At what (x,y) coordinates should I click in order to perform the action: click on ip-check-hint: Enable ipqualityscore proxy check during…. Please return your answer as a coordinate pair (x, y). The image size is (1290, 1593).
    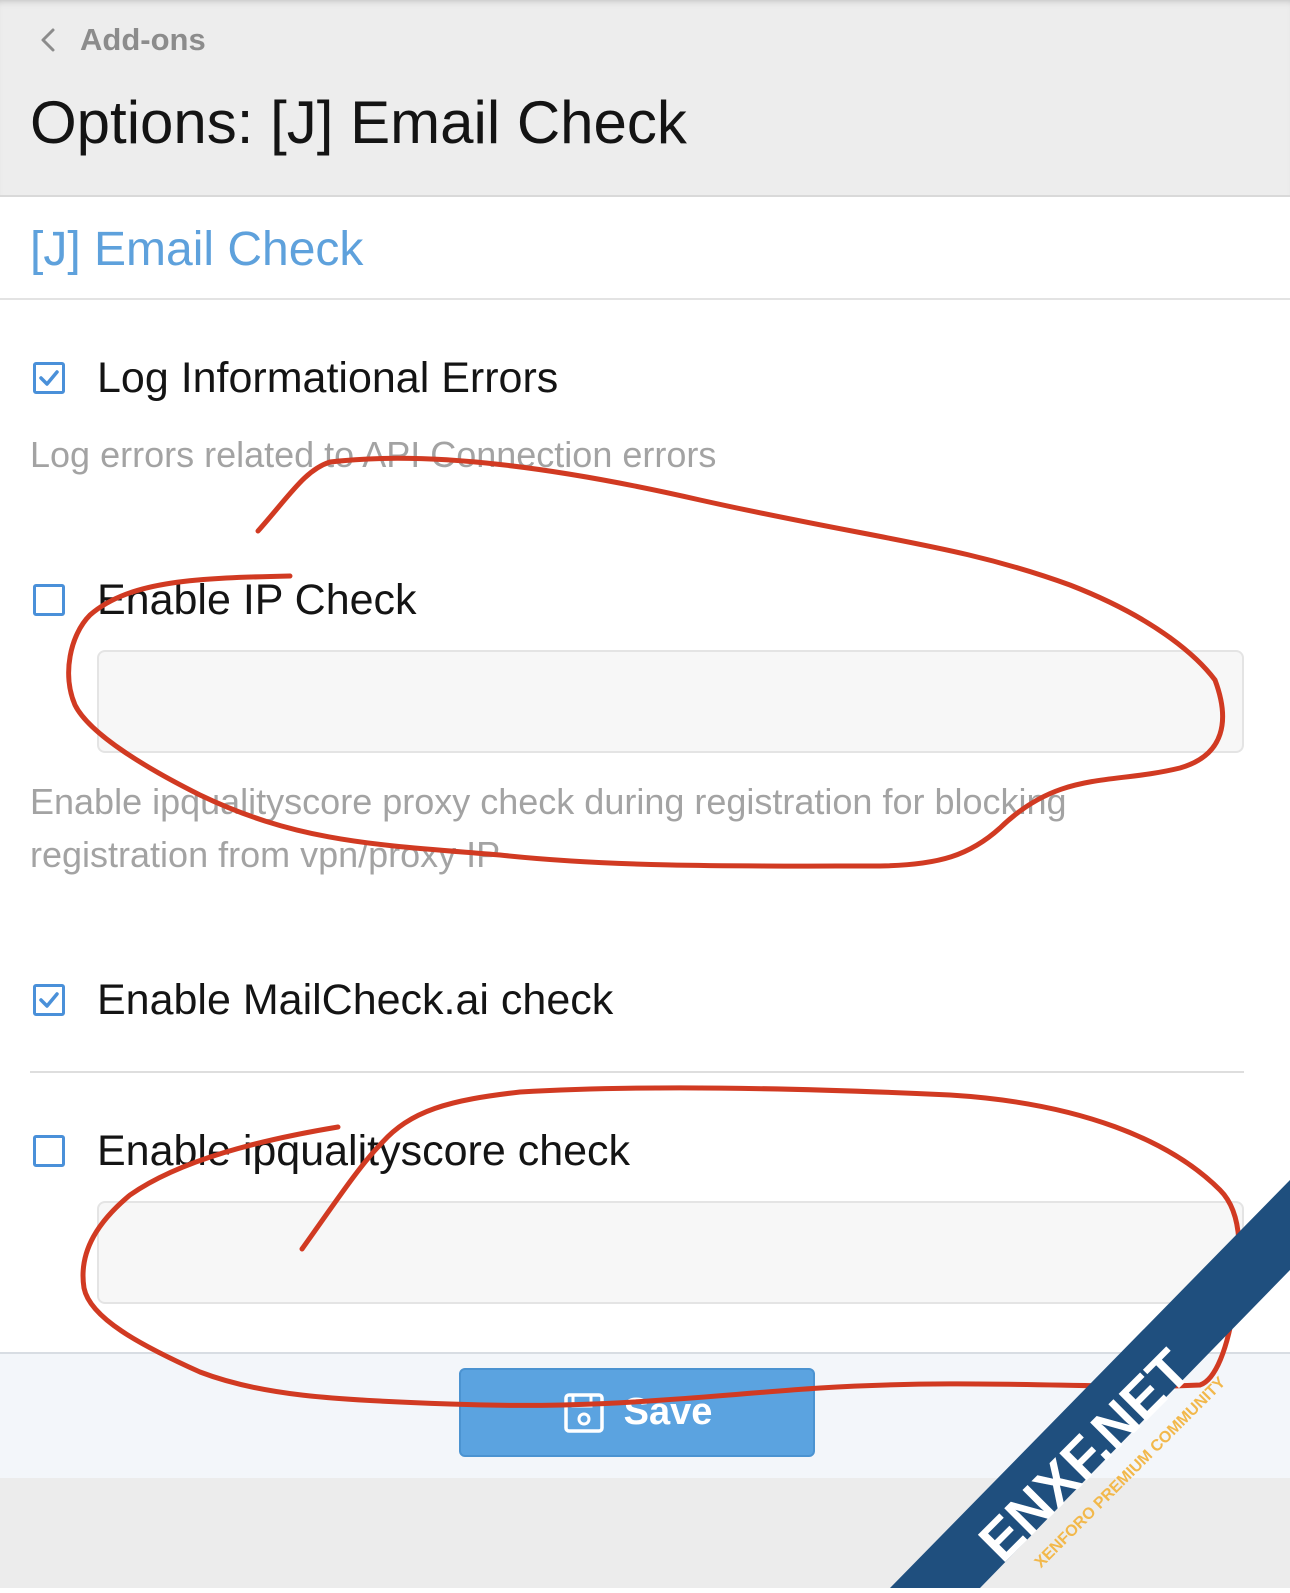
    Looking at the image, I should click on (548, 828).